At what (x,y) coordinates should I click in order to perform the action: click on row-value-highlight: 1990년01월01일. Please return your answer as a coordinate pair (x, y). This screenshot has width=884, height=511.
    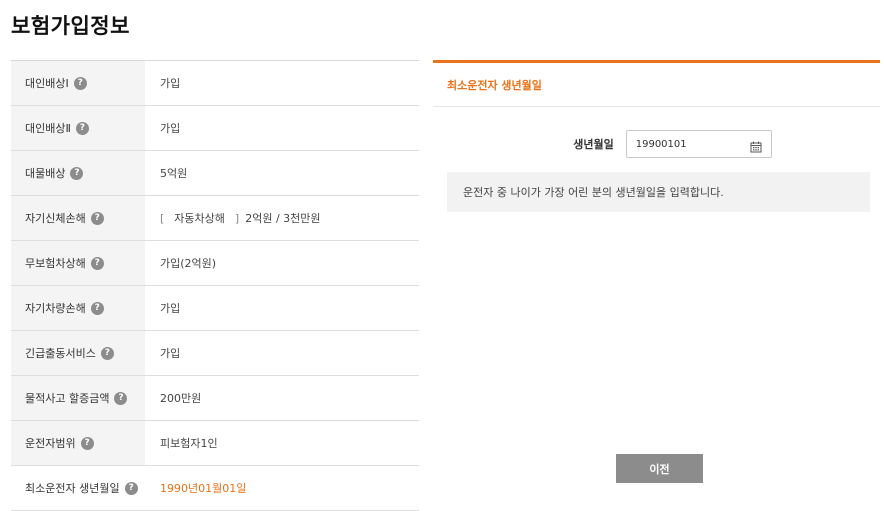
    Looking at the image, I should click on (282, 488).